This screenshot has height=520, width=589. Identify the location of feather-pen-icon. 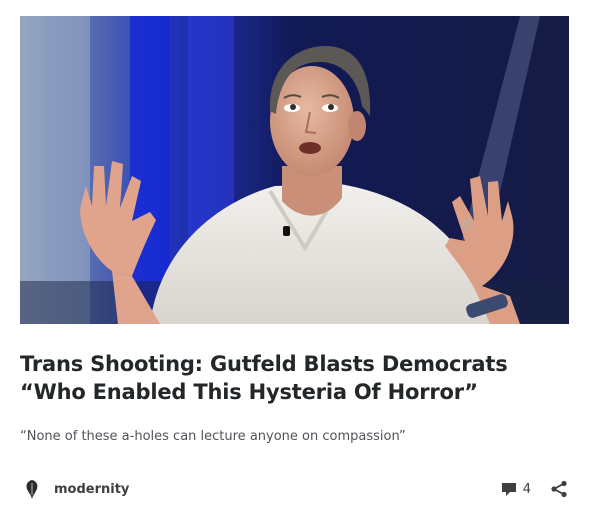
(32, 489).